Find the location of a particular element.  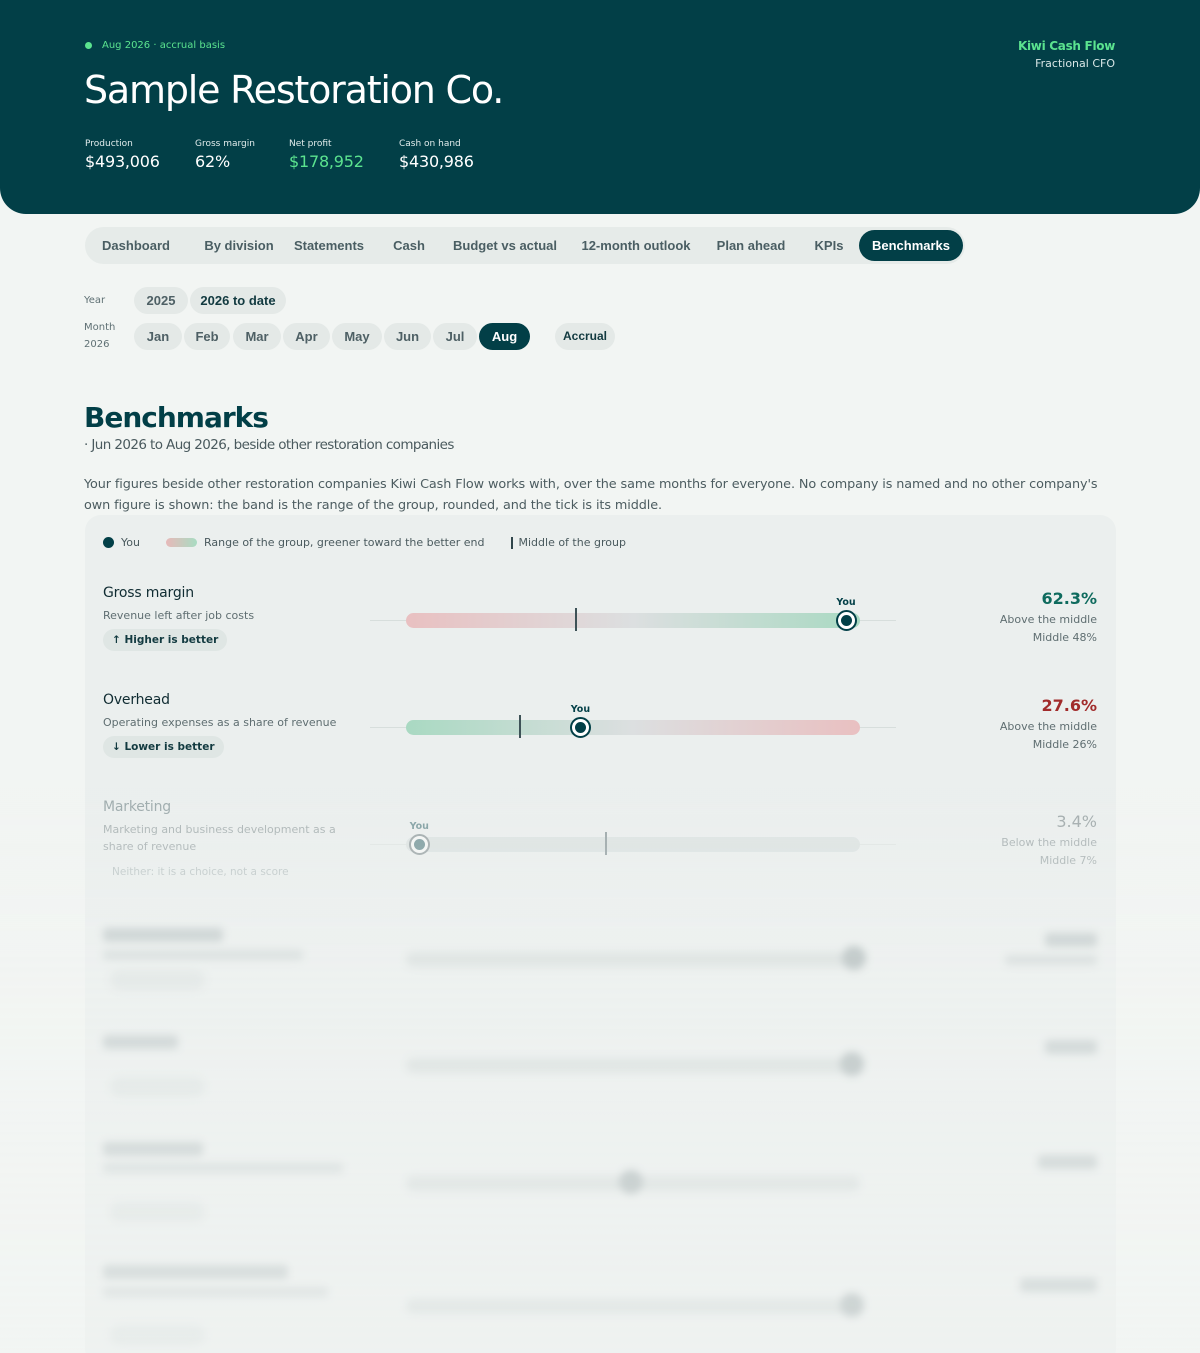

tab-by-division: By division is located at coordinates (239, 245).